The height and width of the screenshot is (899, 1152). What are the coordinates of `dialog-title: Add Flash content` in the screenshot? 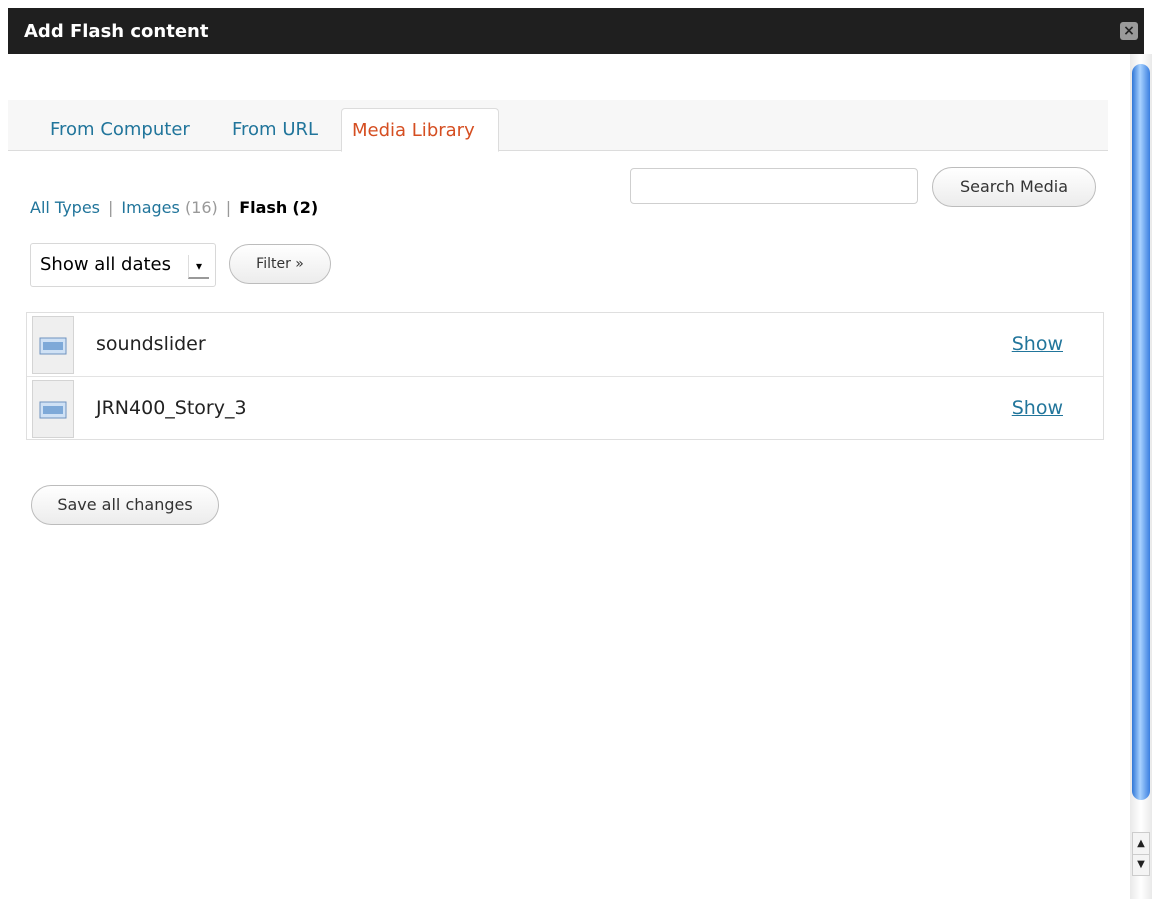 It's located at (116, 31).